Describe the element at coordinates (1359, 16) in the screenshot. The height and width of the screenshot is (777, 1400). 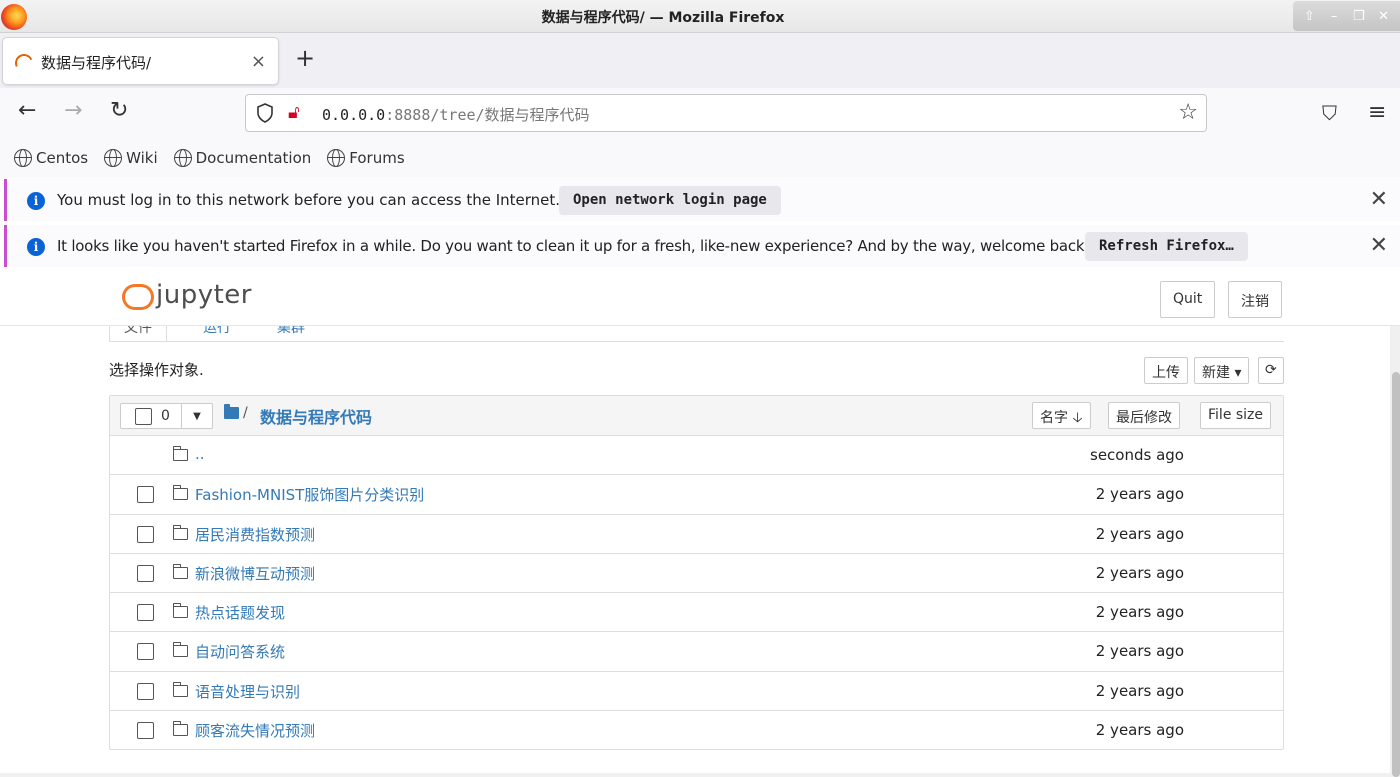
I see `window-maximize-button: ❐` at that location.